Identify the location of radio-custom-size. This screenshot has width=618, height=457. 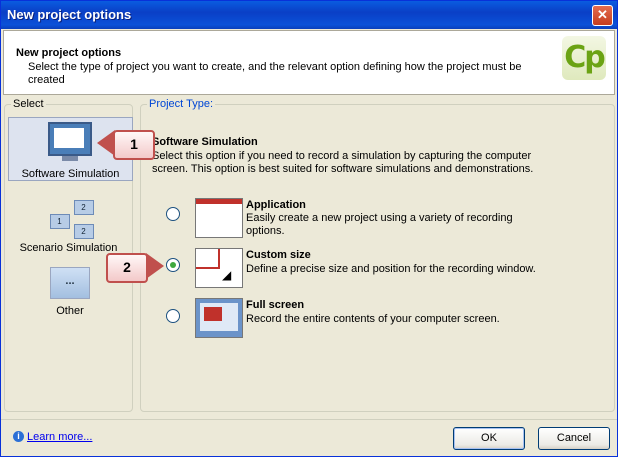
(173, 265).